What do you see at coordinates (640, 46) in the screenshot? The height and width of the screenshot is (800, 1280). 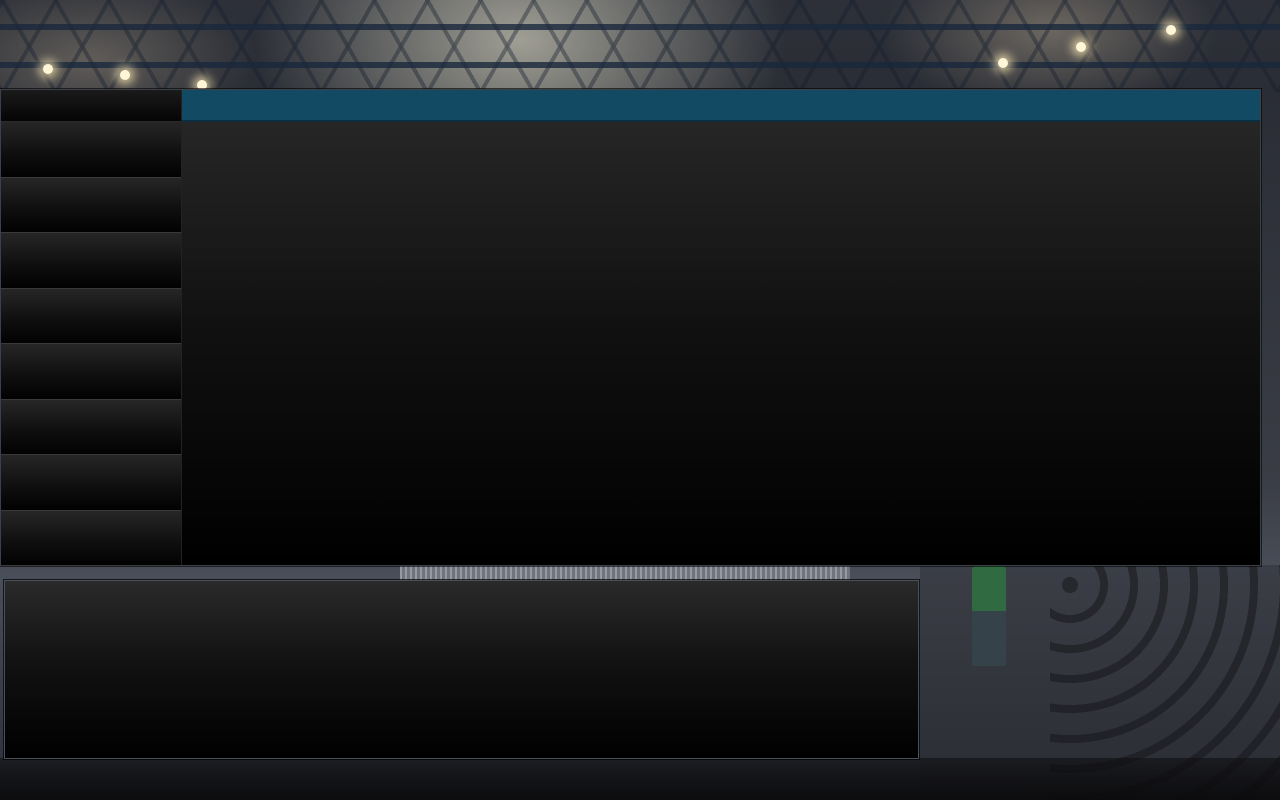 I see `lighting-truss` at bounding box center [640, 46].